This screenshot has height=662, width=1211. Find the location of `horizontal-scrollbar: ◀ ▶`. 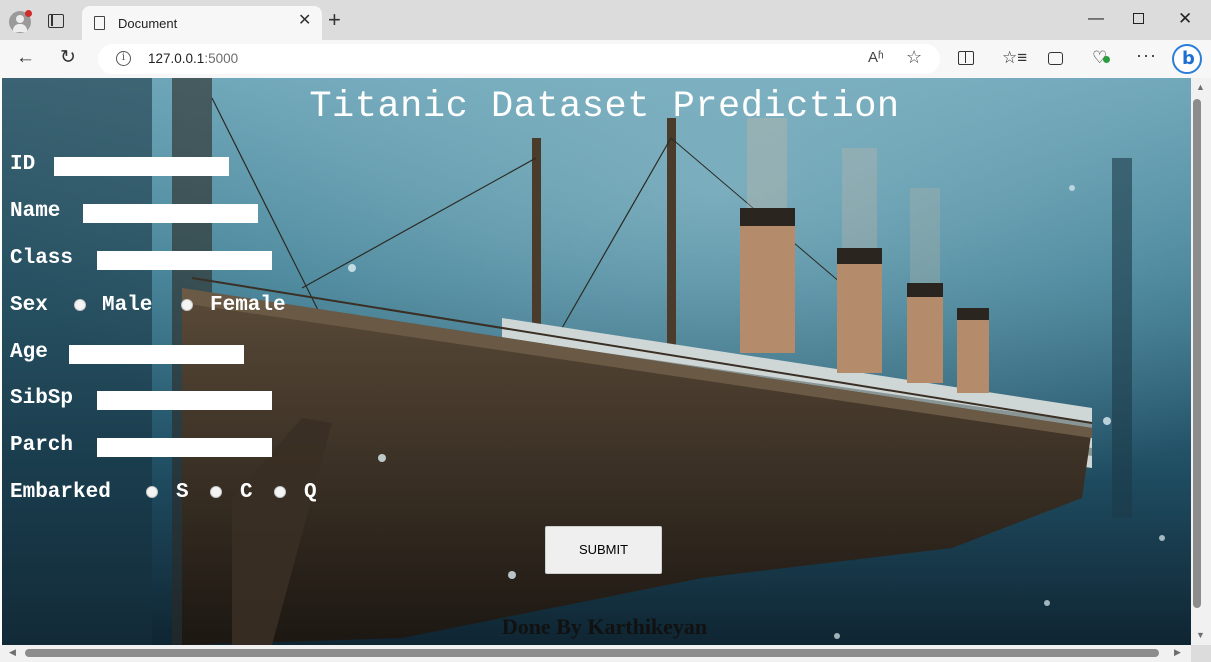

horizontal-scrollbar: ◀ ▶ is located at coordinates (595, 653).